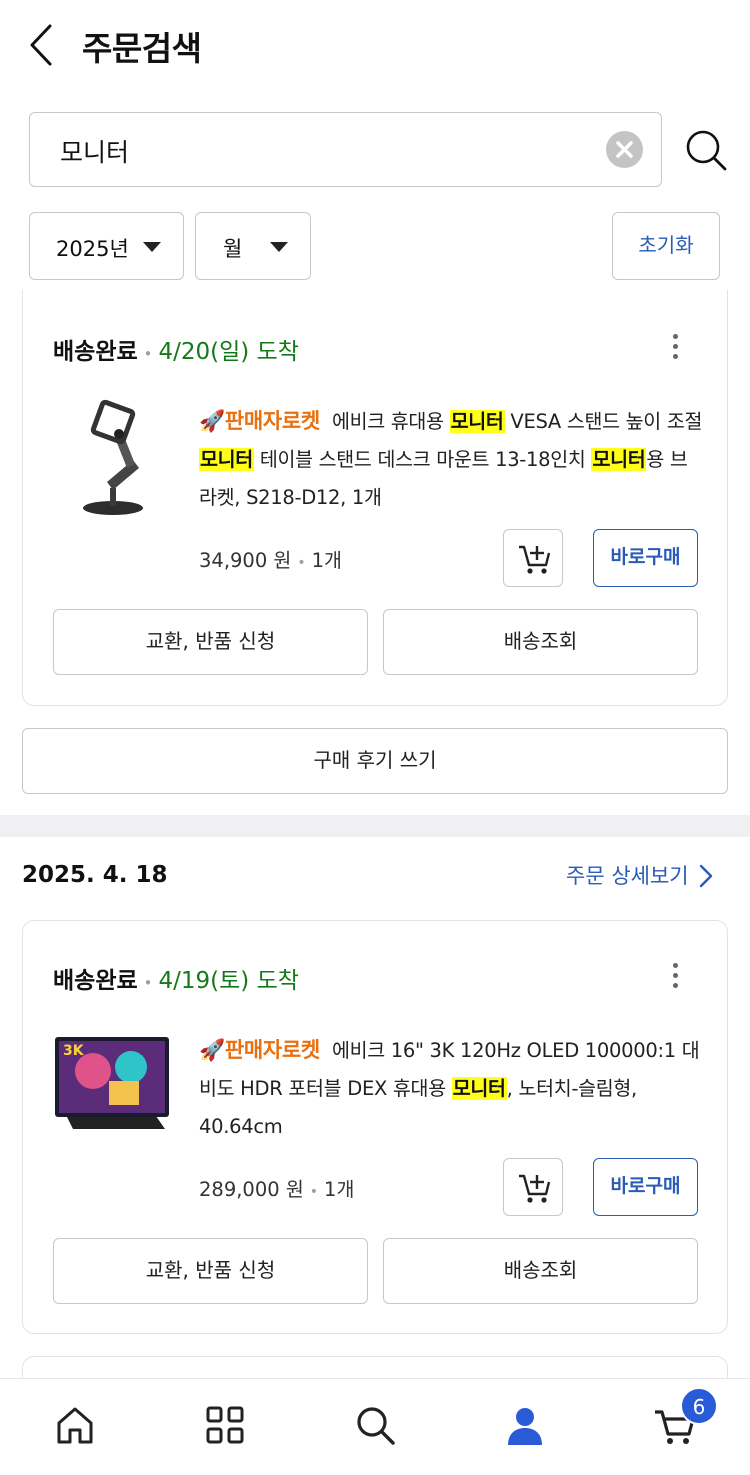 This screenshot has width=750, height=1475. Describe the element at coordinates (627, 875) in the screenshot. I see `order-detail-link: 주문 상세보기` at that location.